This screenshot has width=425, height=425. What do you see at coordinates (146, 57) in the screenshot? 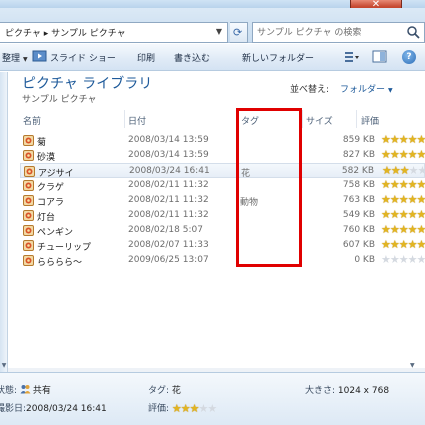
I see `print-button: 印刷` at bounding box center [146, 57].